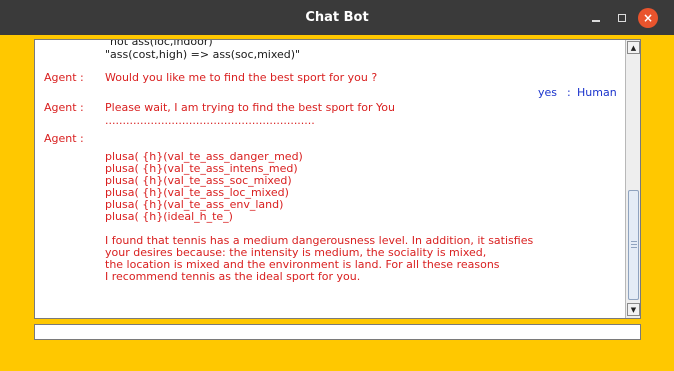 The width and height of the screenshot is (674, 371). I want to click on human-label: Human, so click(597, 92).